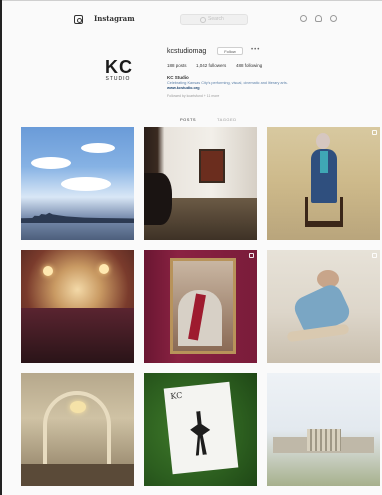 Image resolution: width=382 pixels, height=495 pixels. I want to click on explore-compass-icon, so click(303, 18).